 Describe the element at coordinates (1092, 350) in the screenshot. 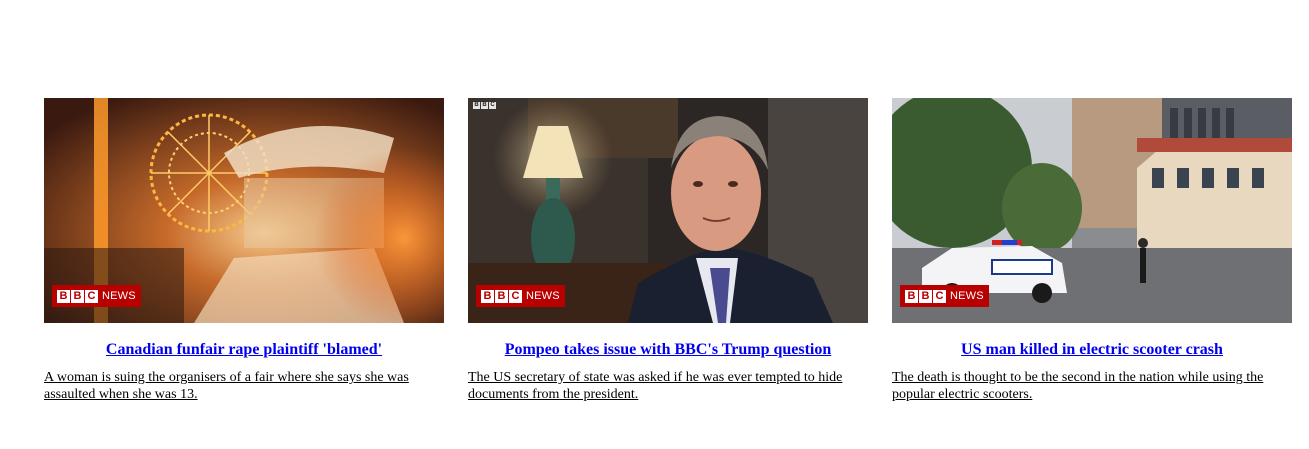

I see `article-headline-link: US man killed in electric scooter crash` at that location.